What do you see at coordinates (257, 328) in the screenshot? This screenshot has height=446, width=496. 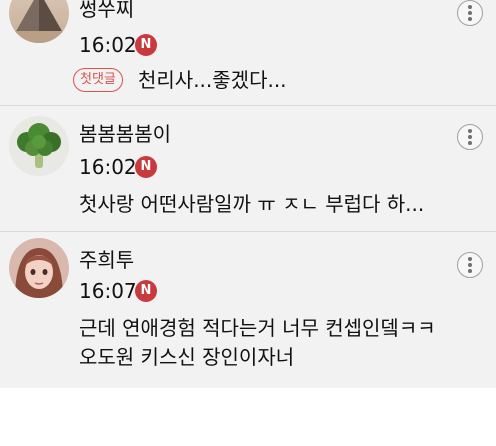 I see `comment-text-line-1: 근데 연애경험 적다는거 너무 컨셉인뎈ㅋㅋ` at bounding box center [257, 328].